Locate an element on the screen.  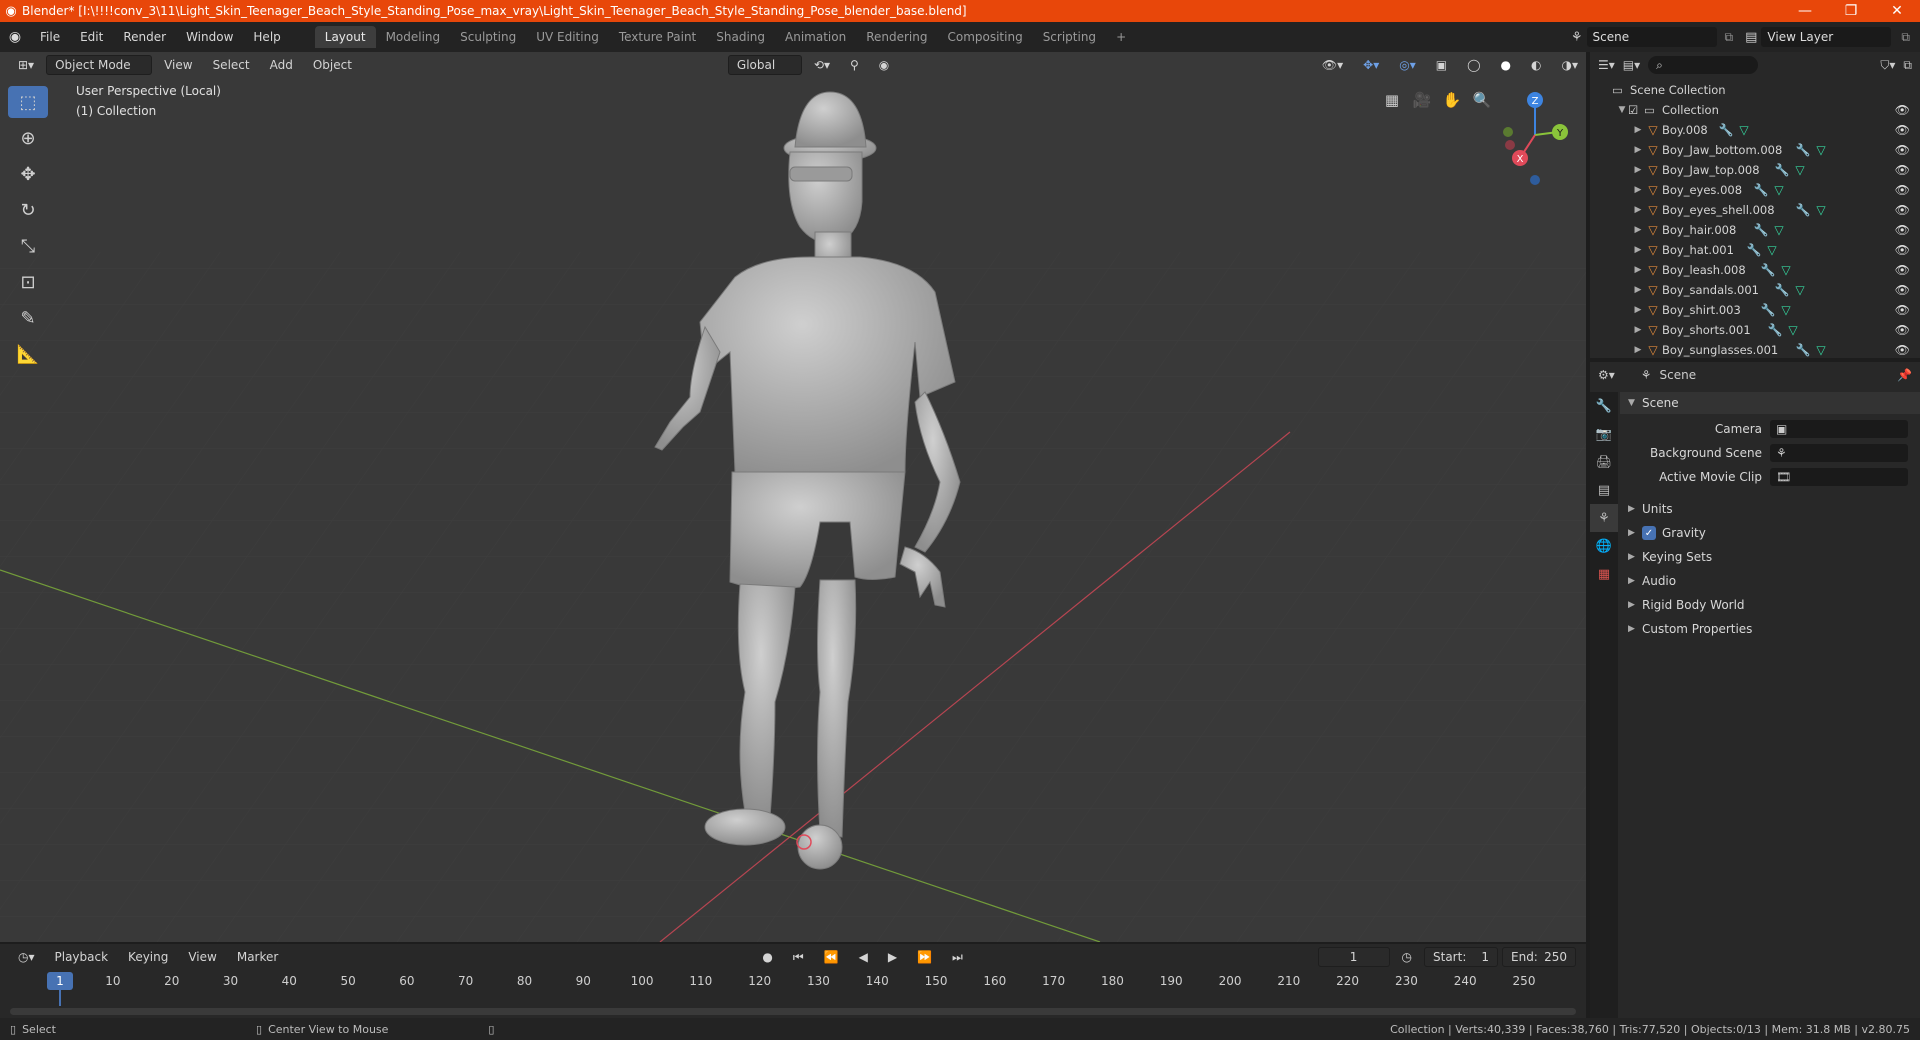
pivot-icon: ⟲▾ is located at coordinates (822, 65).